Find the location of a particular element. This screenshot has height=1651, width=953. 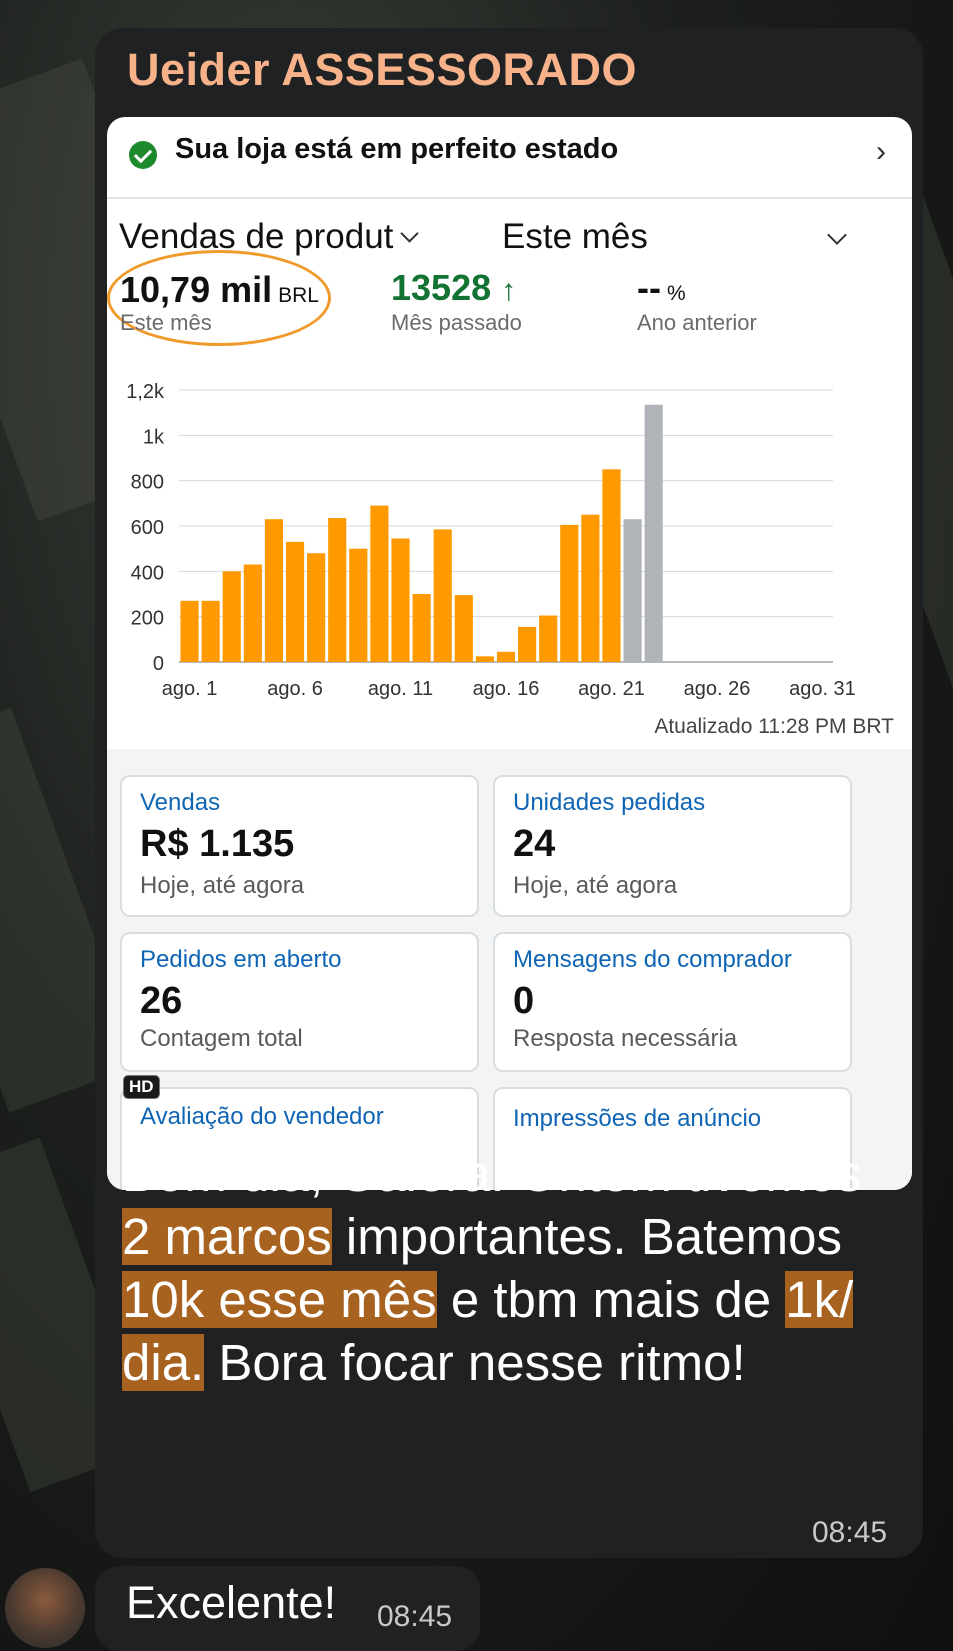

period-selector: Este mês is located at coordinates (575, 237).